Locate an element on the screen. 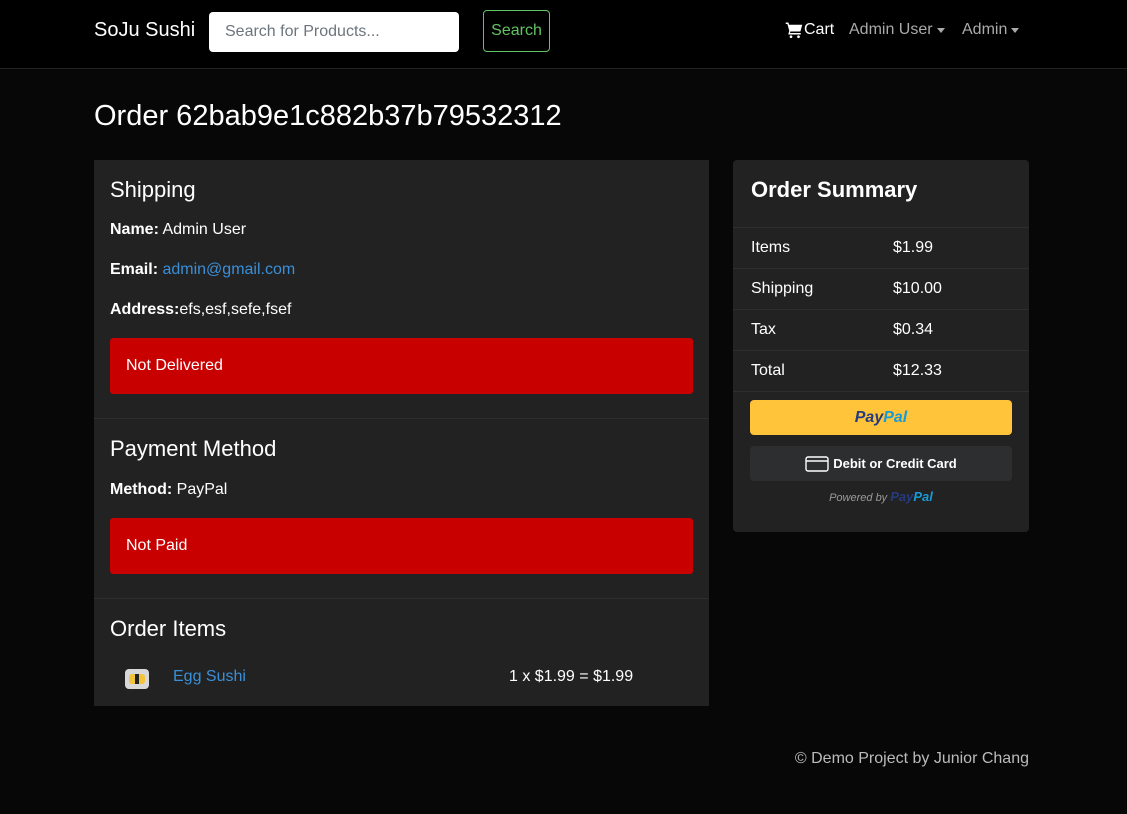 This screenshot has height=814, width=1127. powered-by-text: Powered by is located at coordinates (858, 498).